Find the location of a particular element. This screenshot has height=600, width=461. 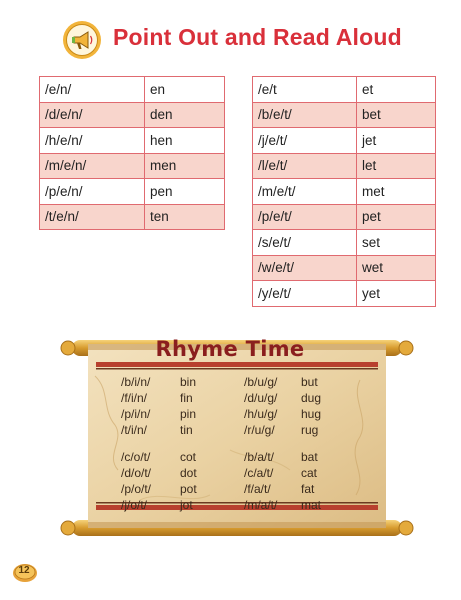

rhyme-word: pin is located at coordinates (188, 414).